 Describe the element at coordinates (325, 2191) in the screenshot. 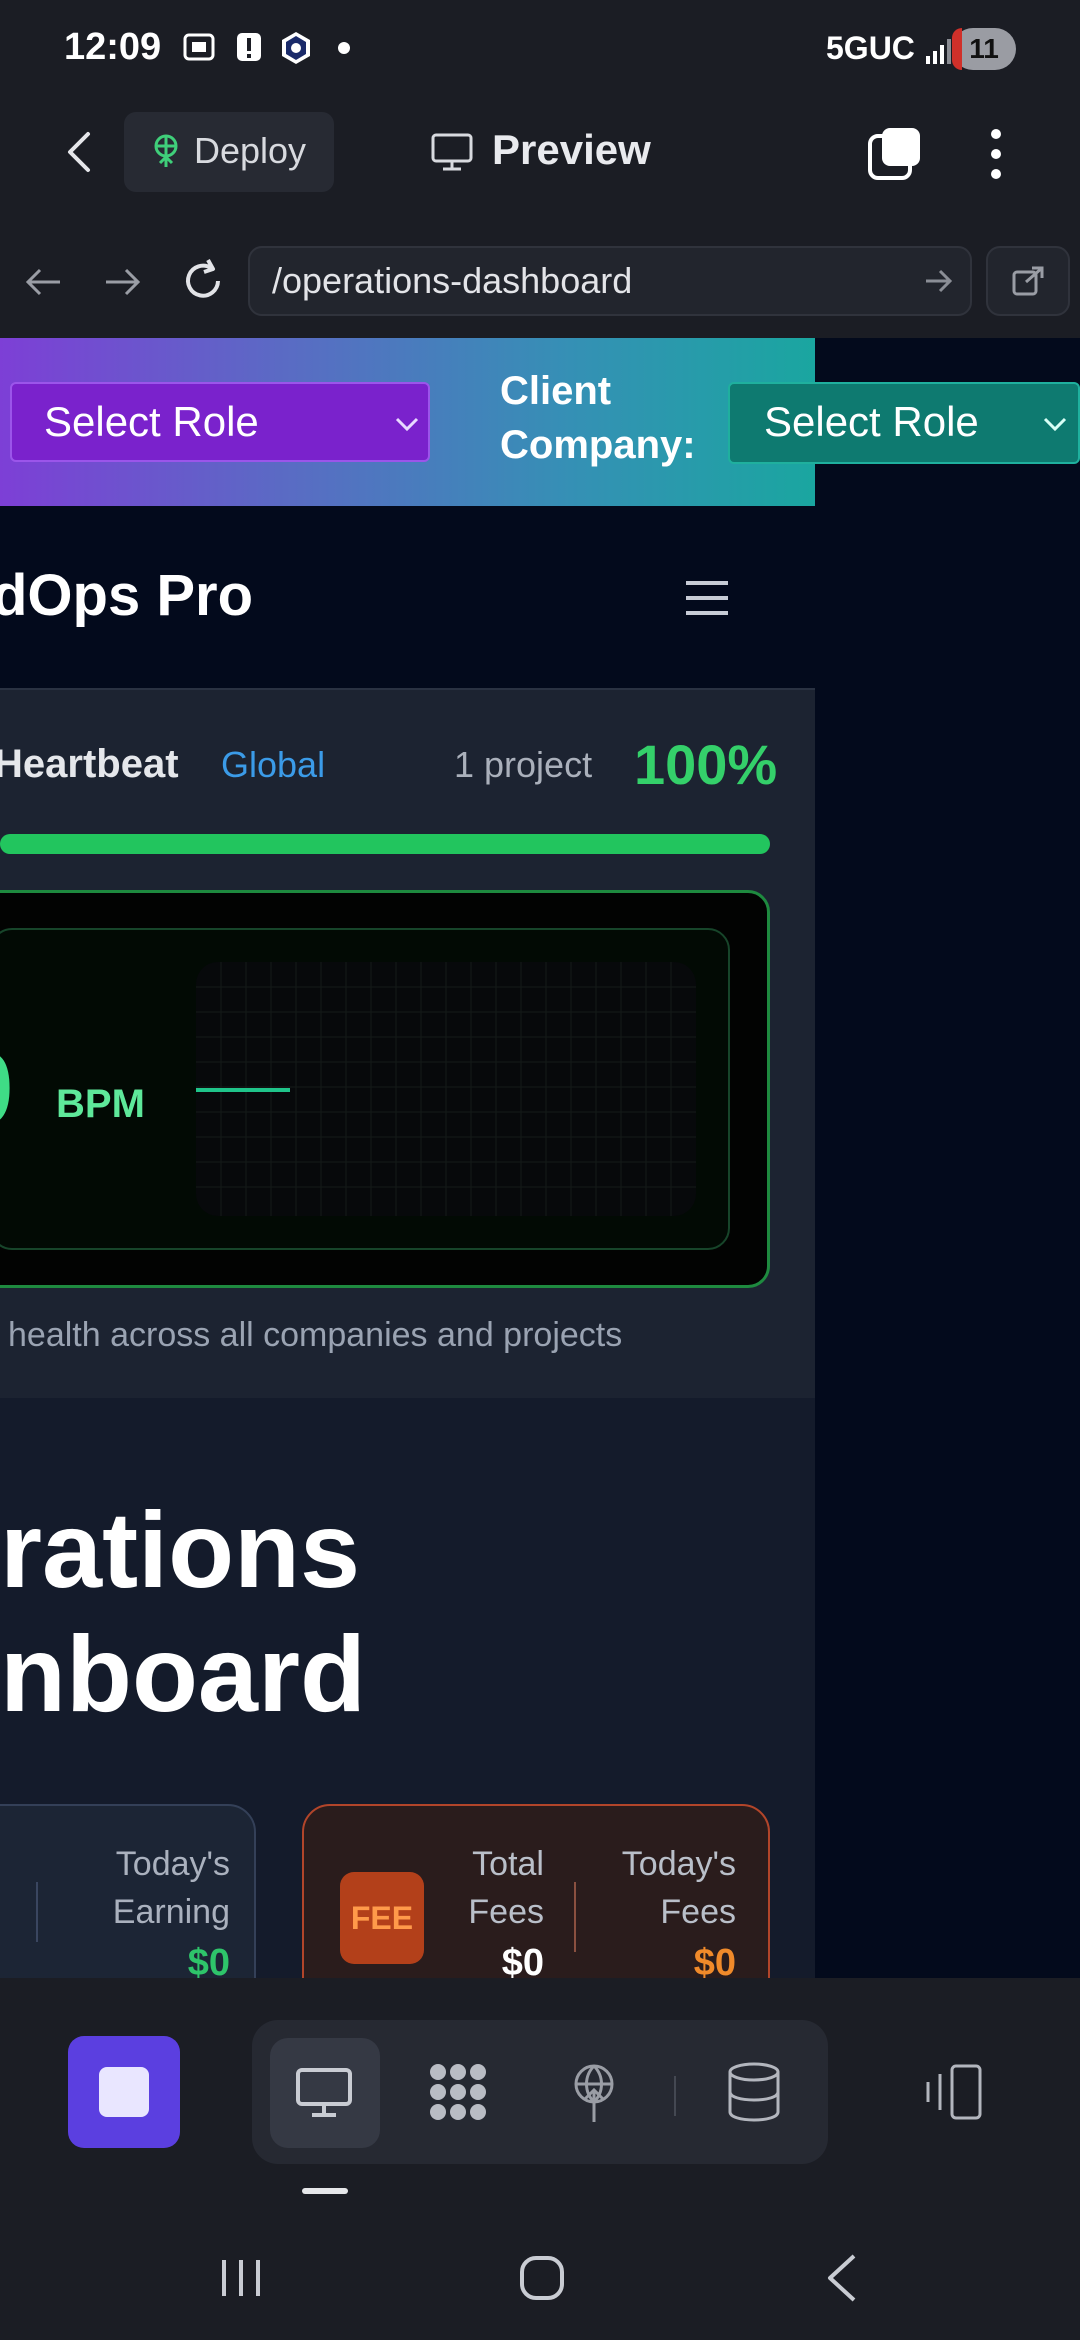

I see `active-tab-indicator` at that location.